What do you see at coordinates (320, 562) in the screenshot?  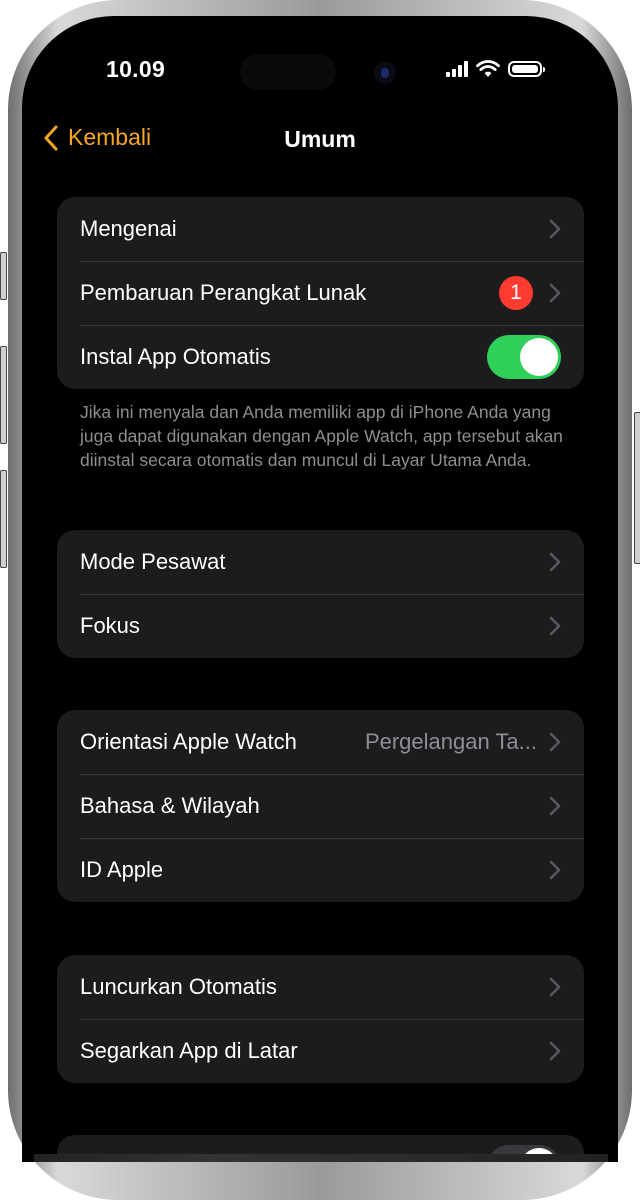 I see `row-airplane-mode: Mode Pesawat` at bounding box center [320, 562].